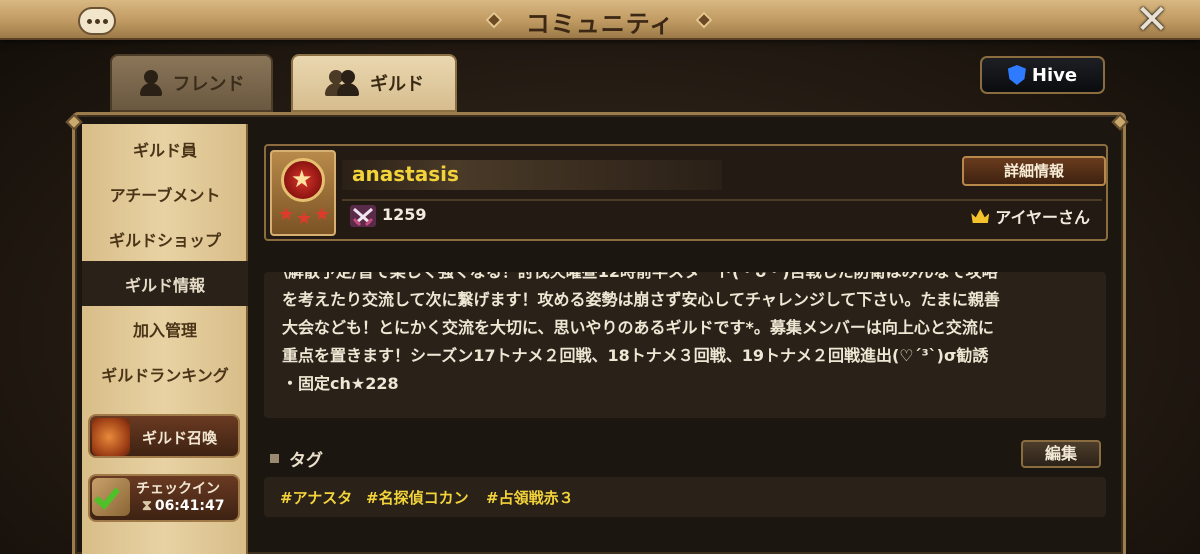 This screenshot has height=554, width=1200. What do you see at coordinates (107, 496) in the screenshot?
I see `checkmark-icon` at bounding box center [107, 496].